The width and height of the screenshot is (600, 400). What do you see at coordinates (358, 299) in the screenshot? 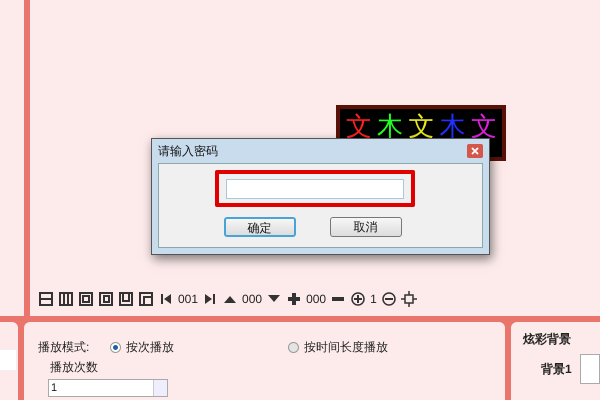
I see `zoom-in-icon` at bounding box center [358, 299].